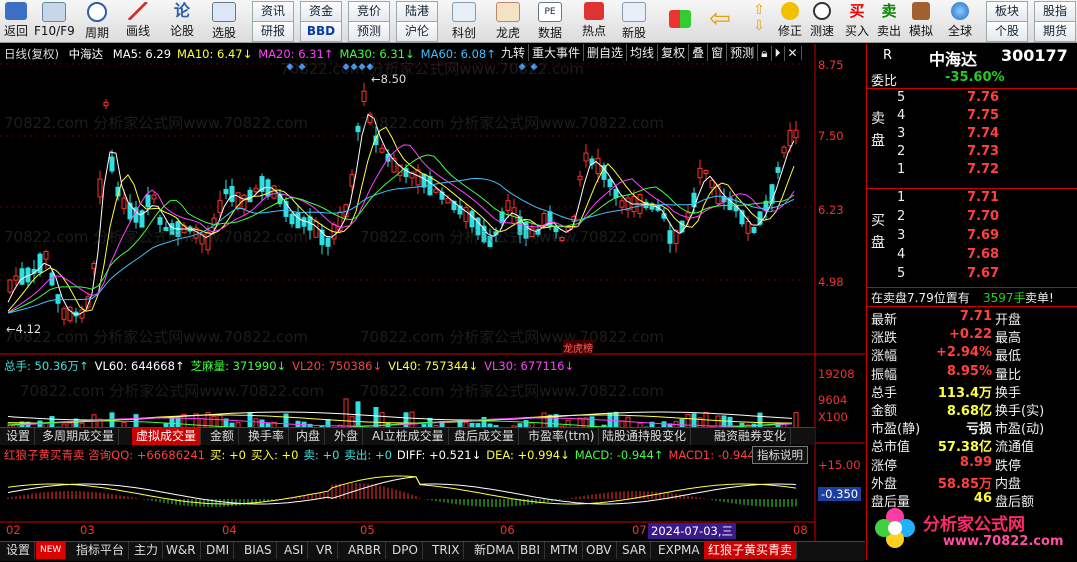  Describe the element at coordinates (983, 97) in the screenshot. I see `level-price: 7.76` at that location.